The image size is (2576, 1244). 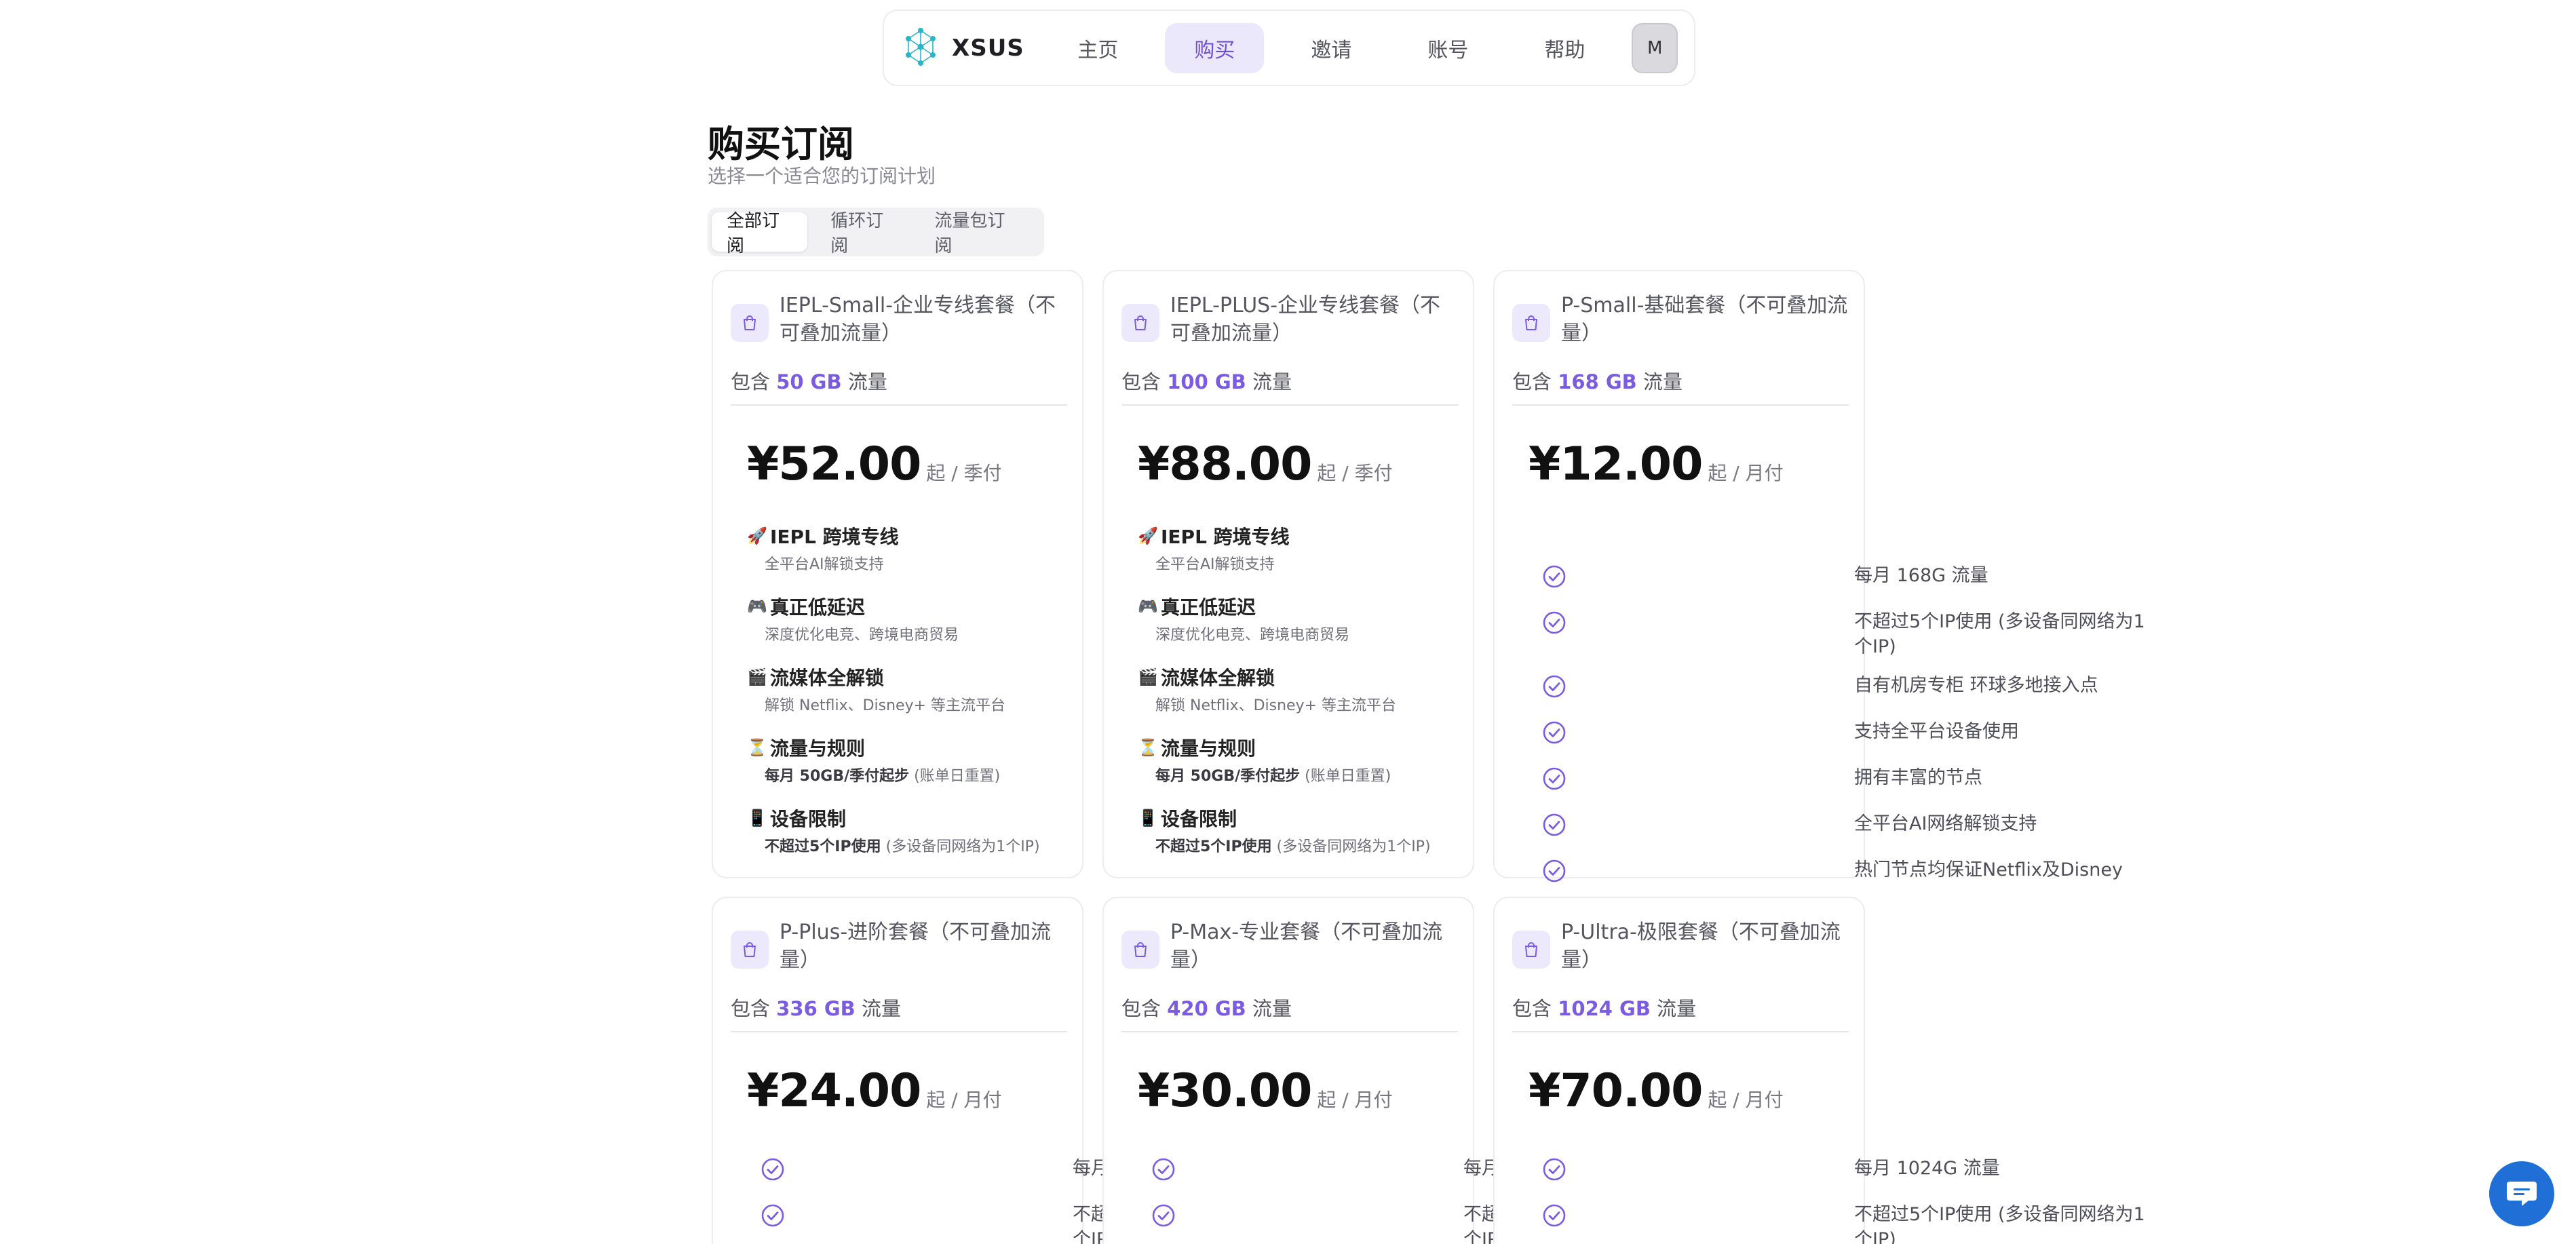 What do you see at coordinates (1225, 537) in the screenshot?
I see `feature-title: IEPL 跨境专线` at bounding box center [1225, 537].